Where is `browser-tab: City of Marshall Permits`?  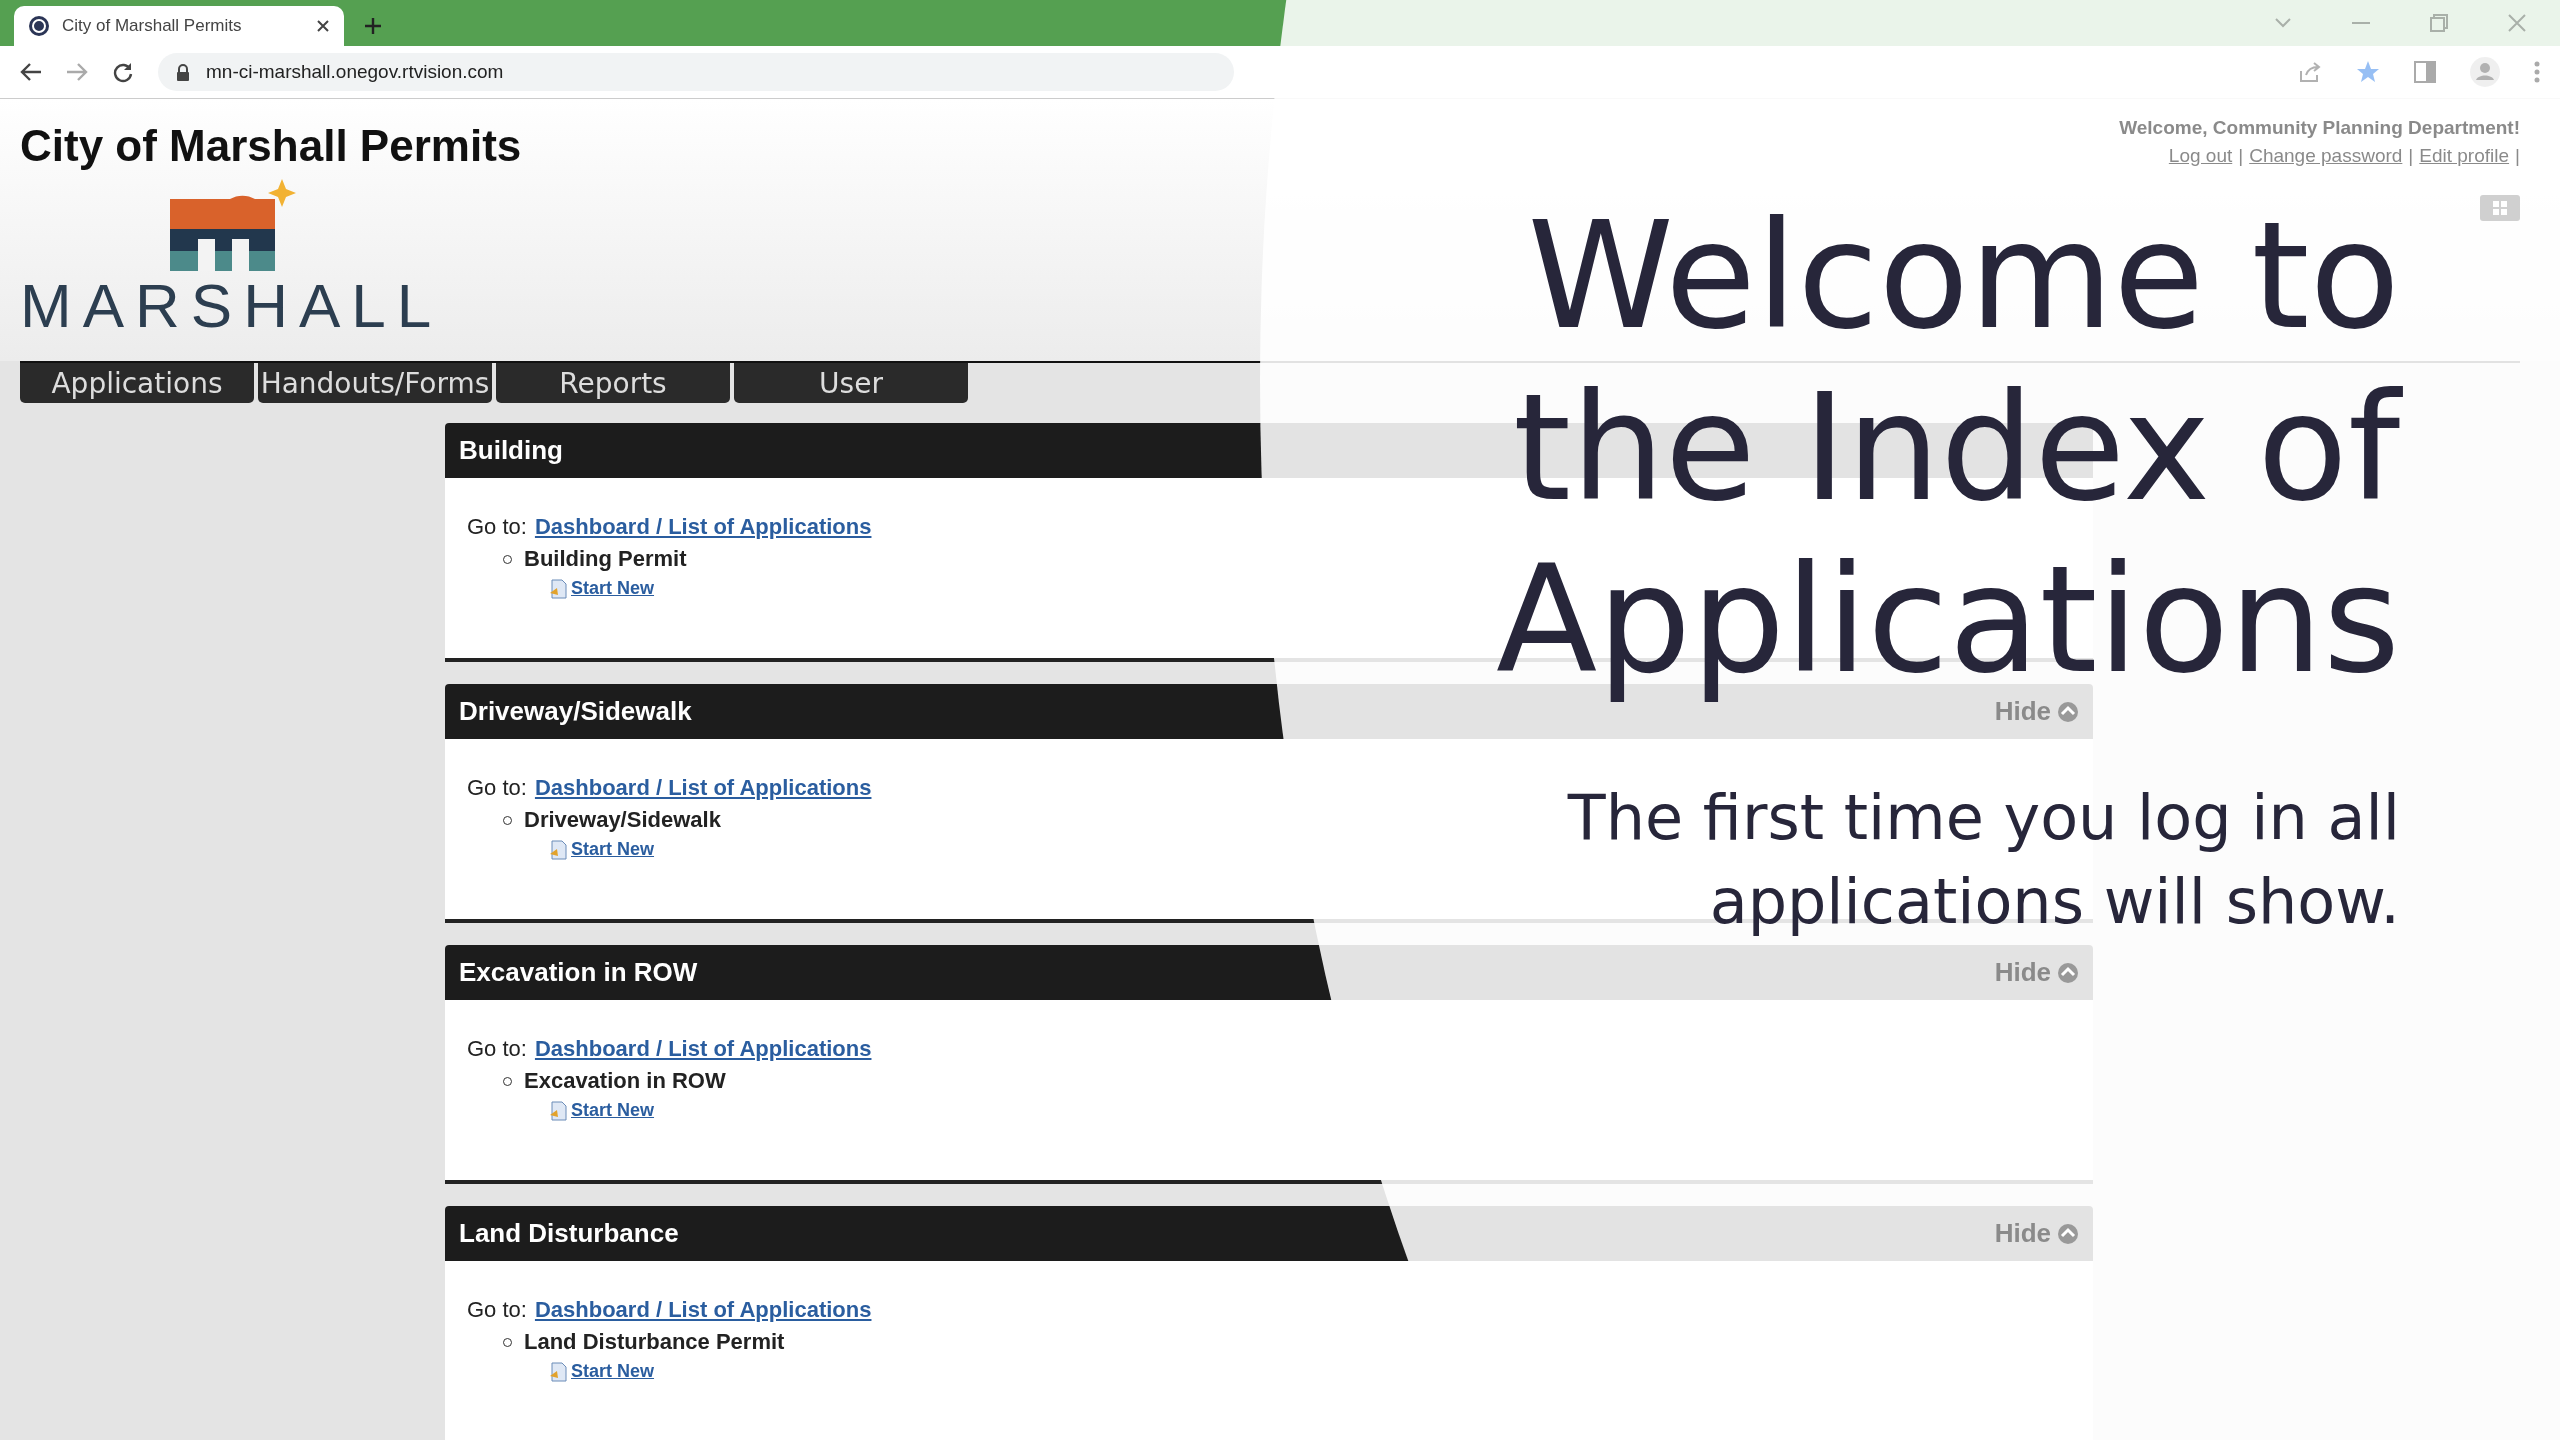
browser-tab: City of Marshall Permits is located at coordinates (179, 26).